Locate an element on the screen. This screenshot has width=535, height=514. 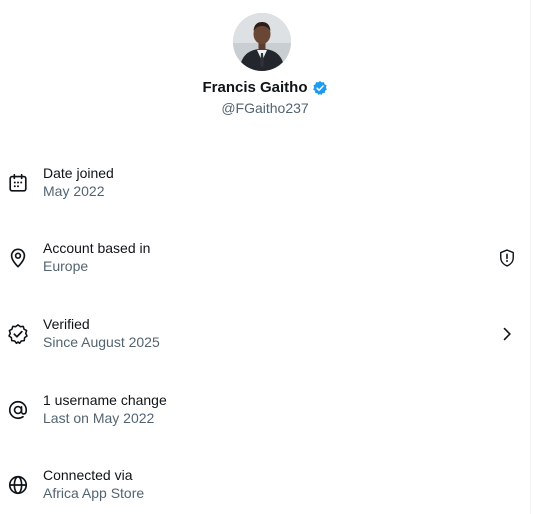
detail-title: Account based in is located at coordinates (97, 248).